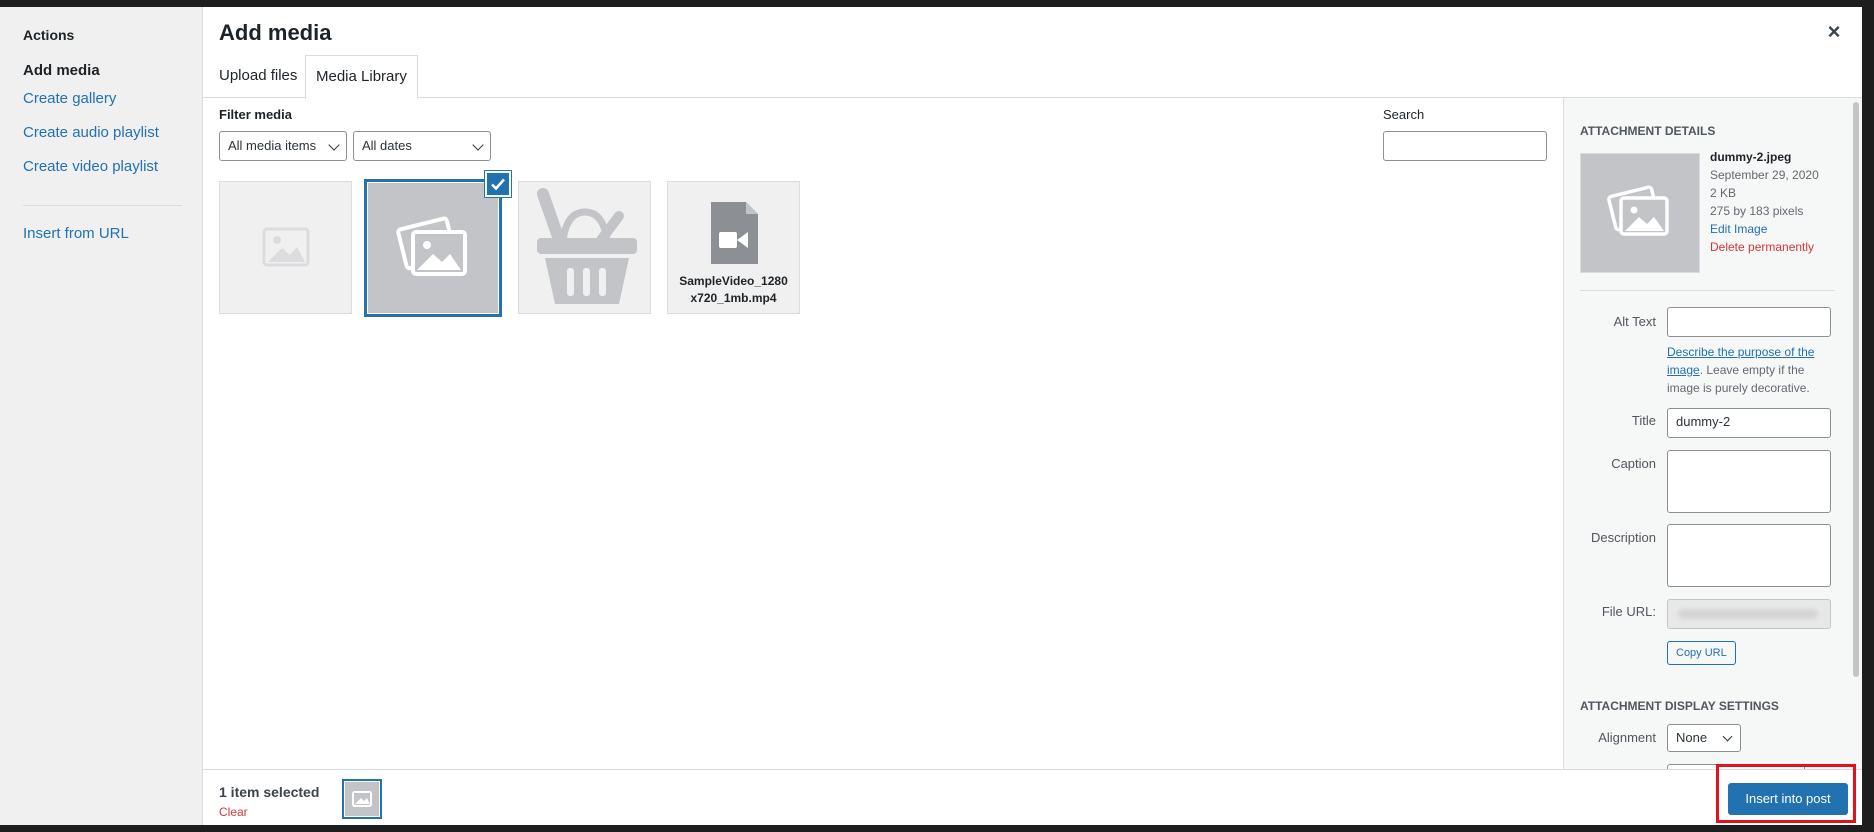 This screenshot has height=832, width=1874. I want to click on attachment-details-heading: Attachment Details, so click(1648, 131).